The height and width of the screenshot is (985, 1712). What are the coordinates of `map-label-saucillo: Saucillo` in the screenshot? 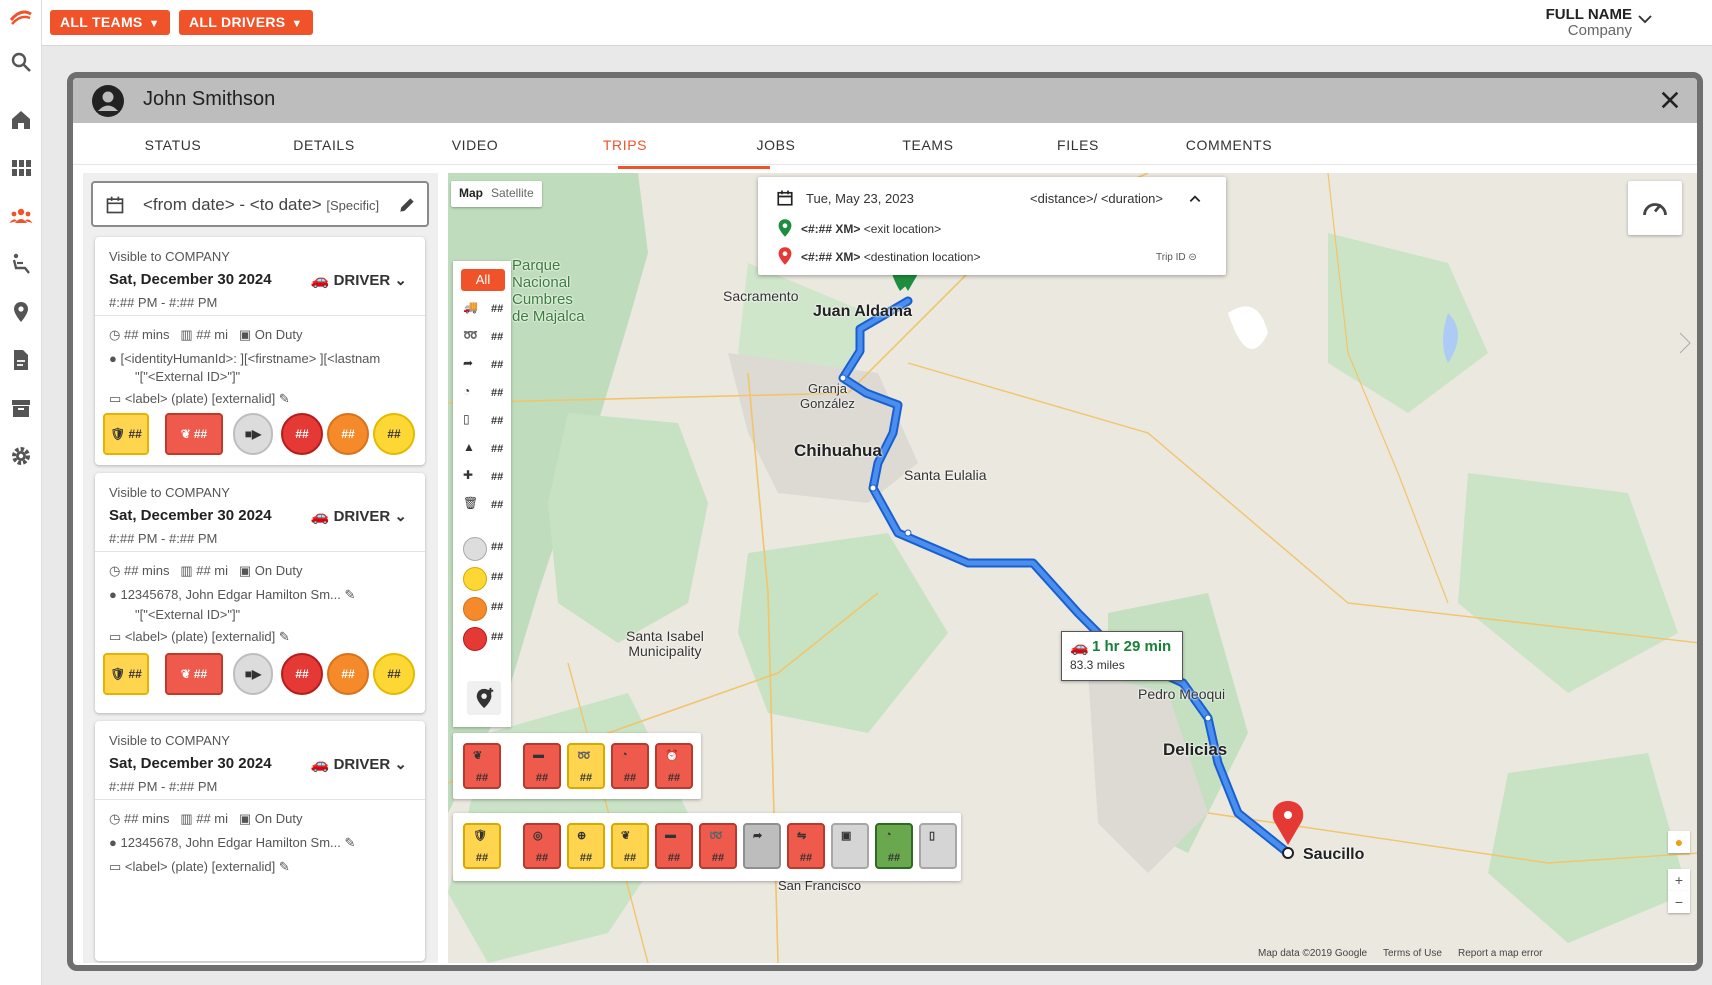 It's located at (1334, 854).